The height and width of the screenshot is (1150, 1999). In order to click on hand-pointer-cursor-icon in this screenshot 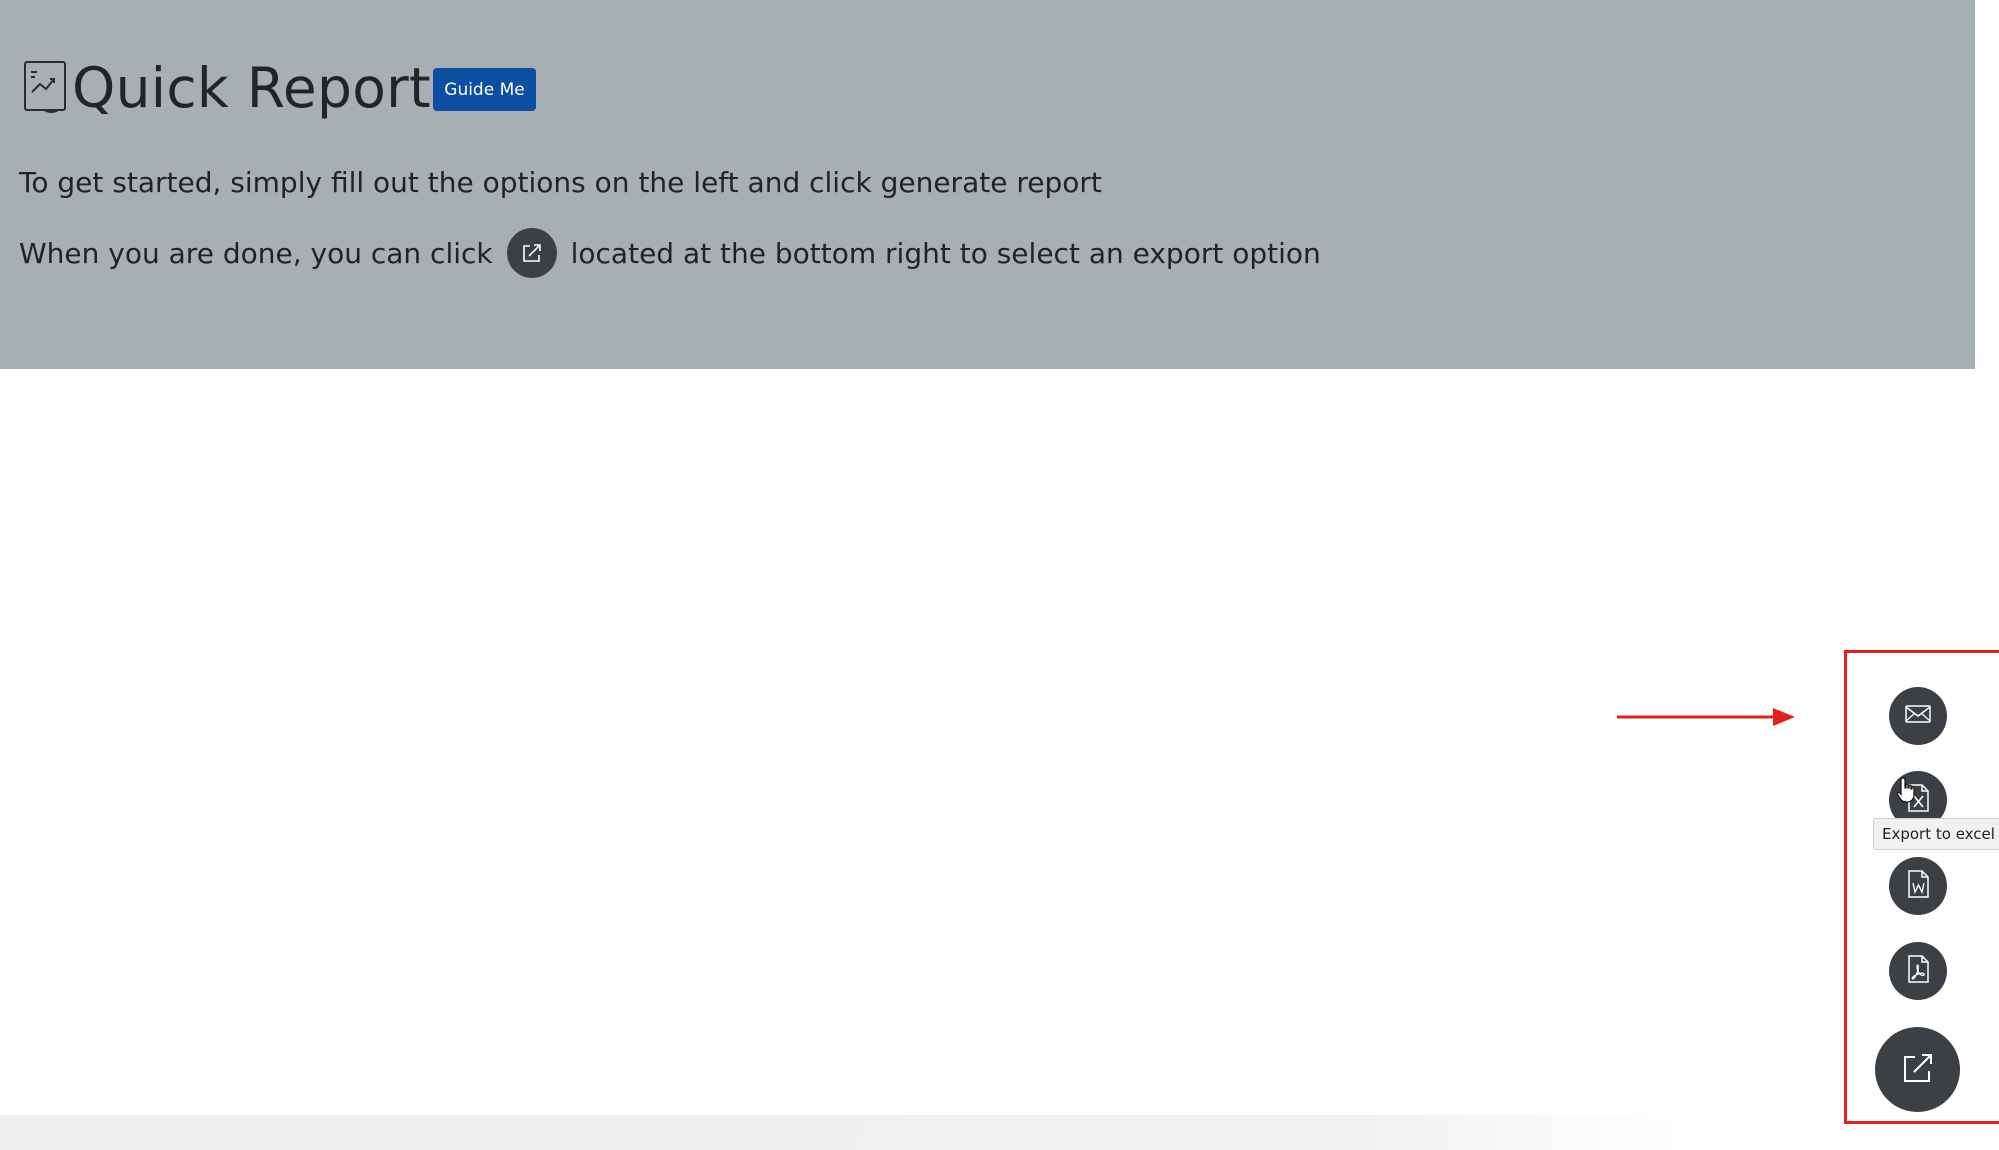, I will do `click(1905, 790)`.